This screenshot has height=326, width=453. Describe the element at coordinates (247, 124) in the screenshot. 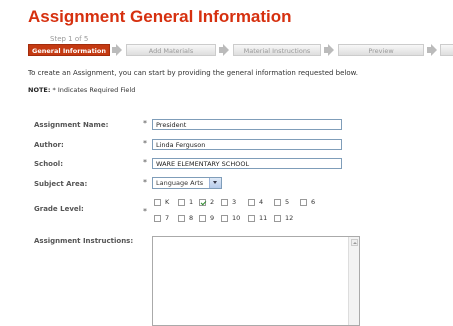

I see `assignment-name-input: President` at that location.